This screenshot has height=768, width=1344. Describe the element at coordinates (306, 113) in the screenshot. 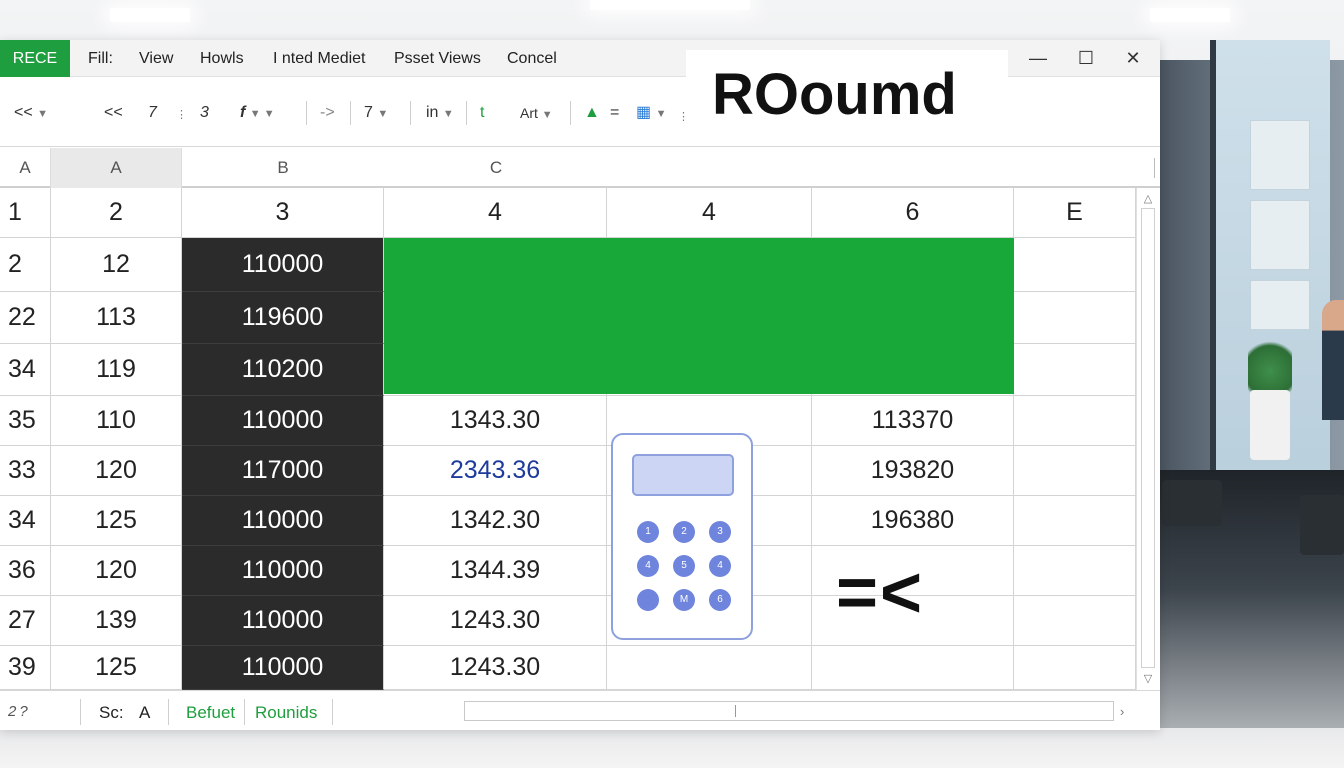

I see `toolbar-separator` at that location.